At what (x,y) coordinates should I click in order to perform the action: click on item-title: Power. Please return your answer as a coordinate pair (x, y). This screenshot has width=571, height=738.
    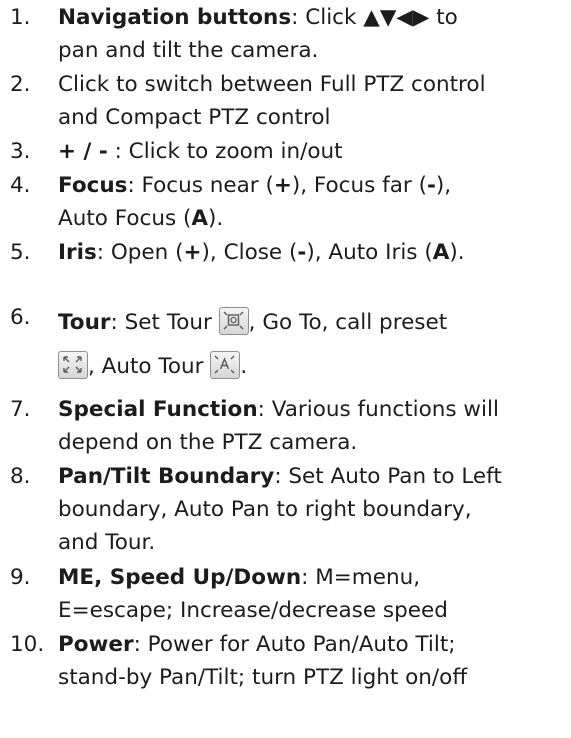
    Looking at the image, I should click on (96, 644).